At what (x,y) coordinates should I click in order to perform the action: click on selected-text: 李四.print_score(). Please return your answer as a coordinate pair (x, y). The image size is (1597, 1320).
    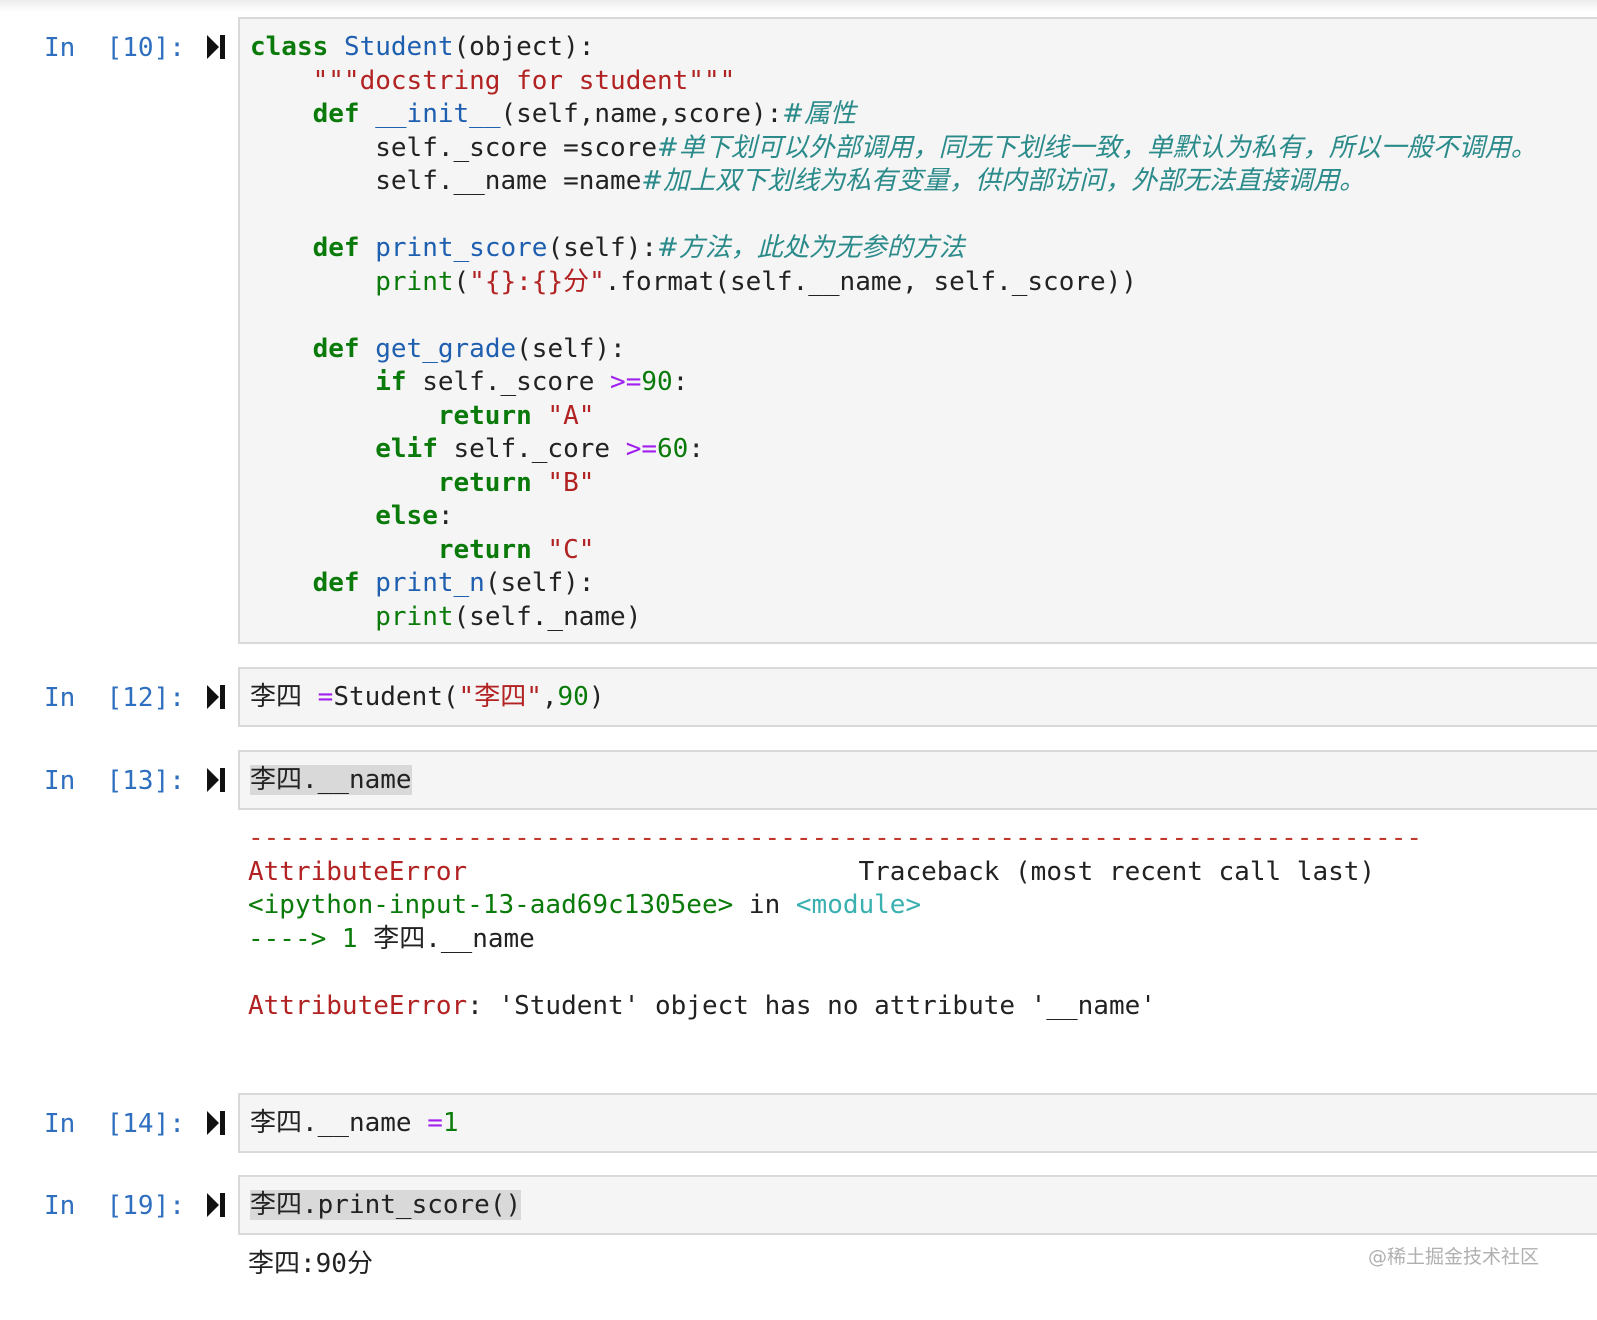
    Looking at the image, I should click on (386, 1205).